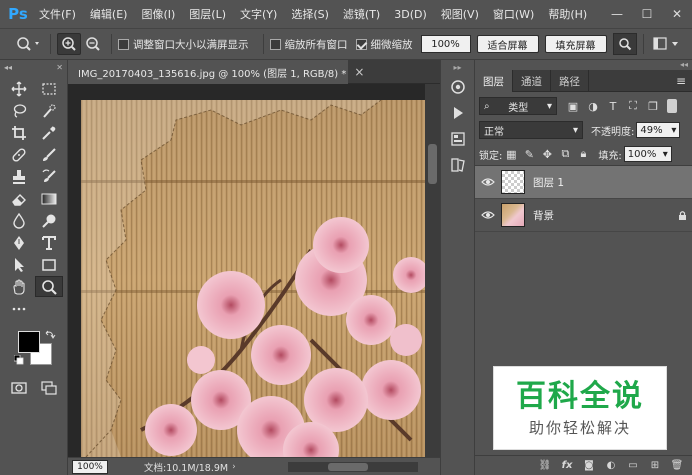 The image size is (692, 475). Describe the element at coordinates (677, 466) in the screenshot. I see `delete-layer-icon: 🗑︎` at that location.